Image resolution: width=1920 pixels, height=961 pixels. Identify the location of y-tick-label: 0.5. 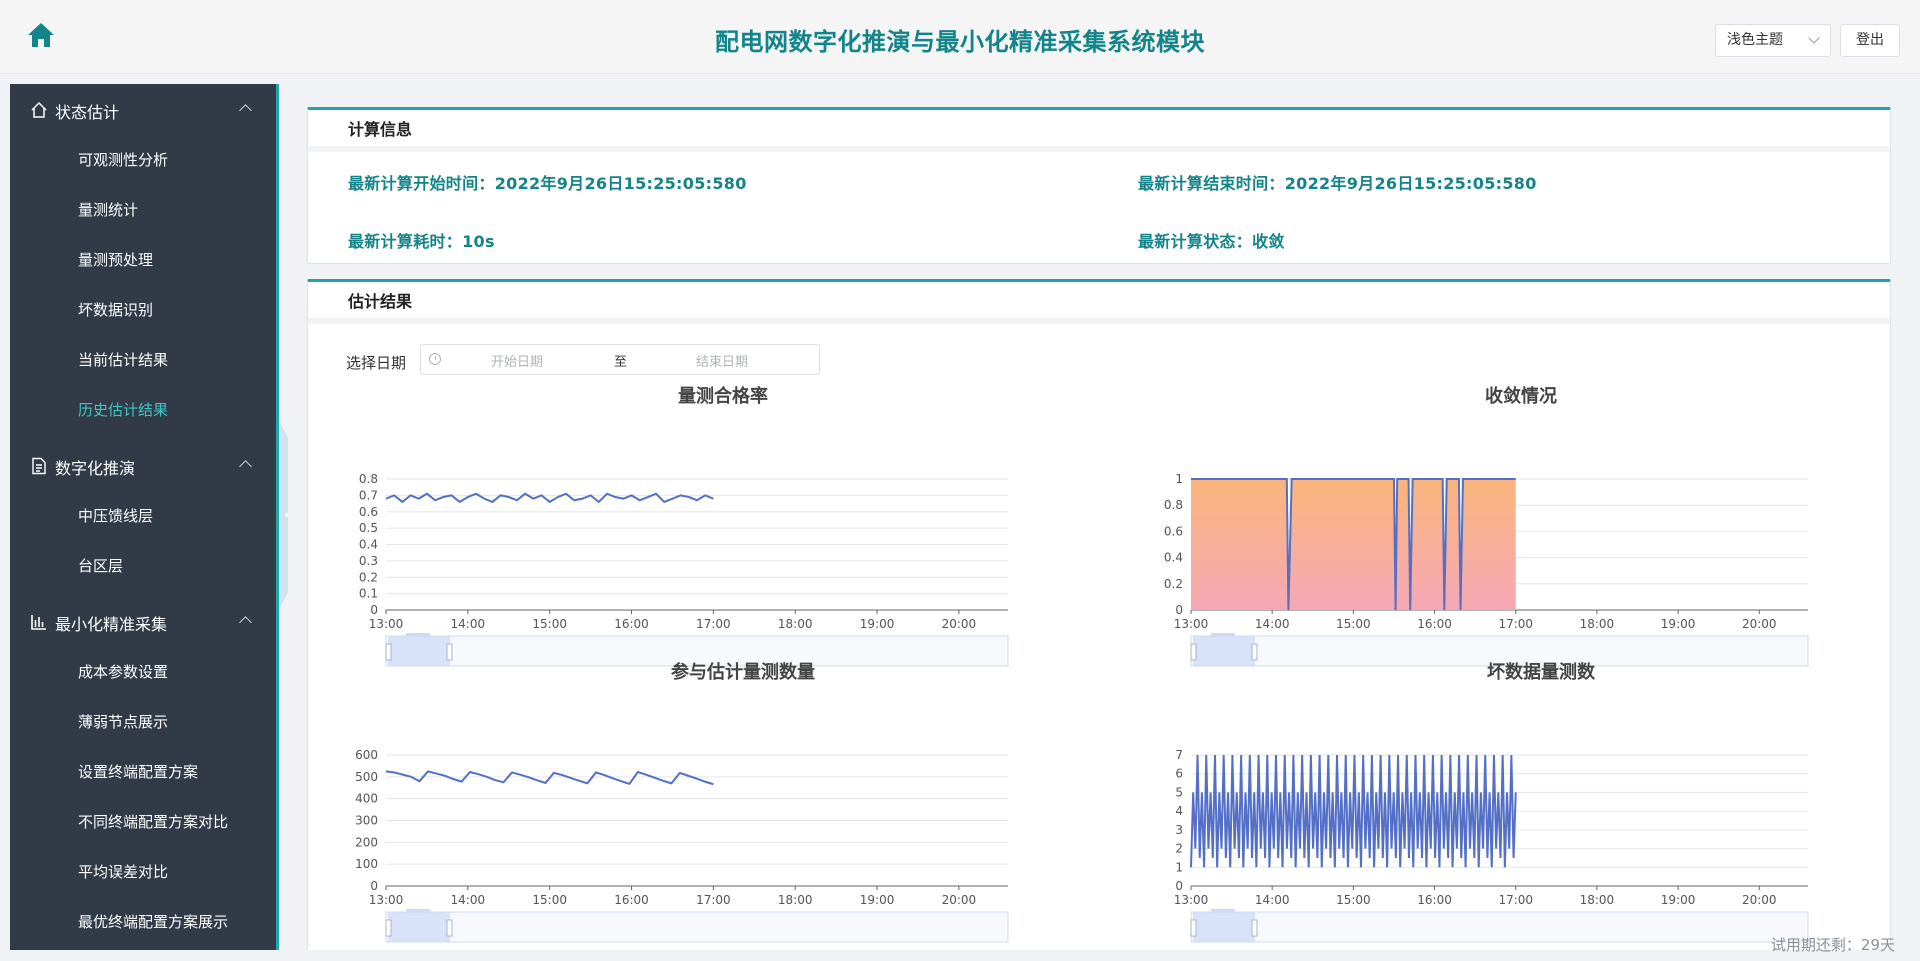
(368, 528).